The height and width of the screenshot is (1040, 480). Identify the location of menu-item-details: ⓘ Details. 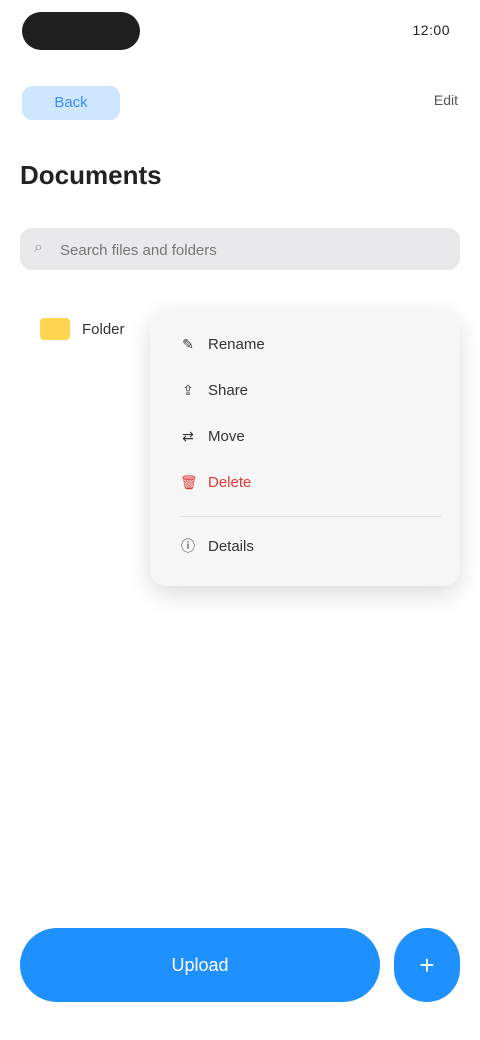
(217, 546).